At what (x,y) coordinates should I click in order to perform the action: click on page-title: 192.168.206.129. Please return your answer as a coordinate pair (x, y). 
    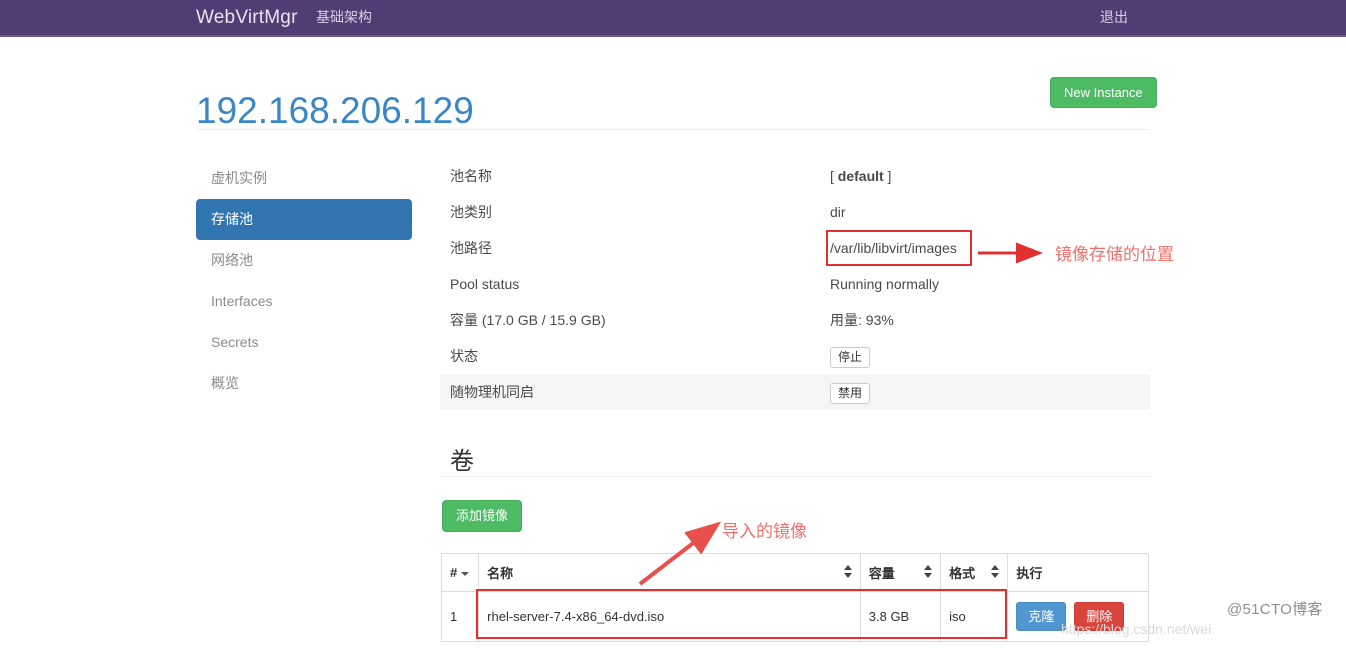
    Looking at the image, I should click on (335, 110).